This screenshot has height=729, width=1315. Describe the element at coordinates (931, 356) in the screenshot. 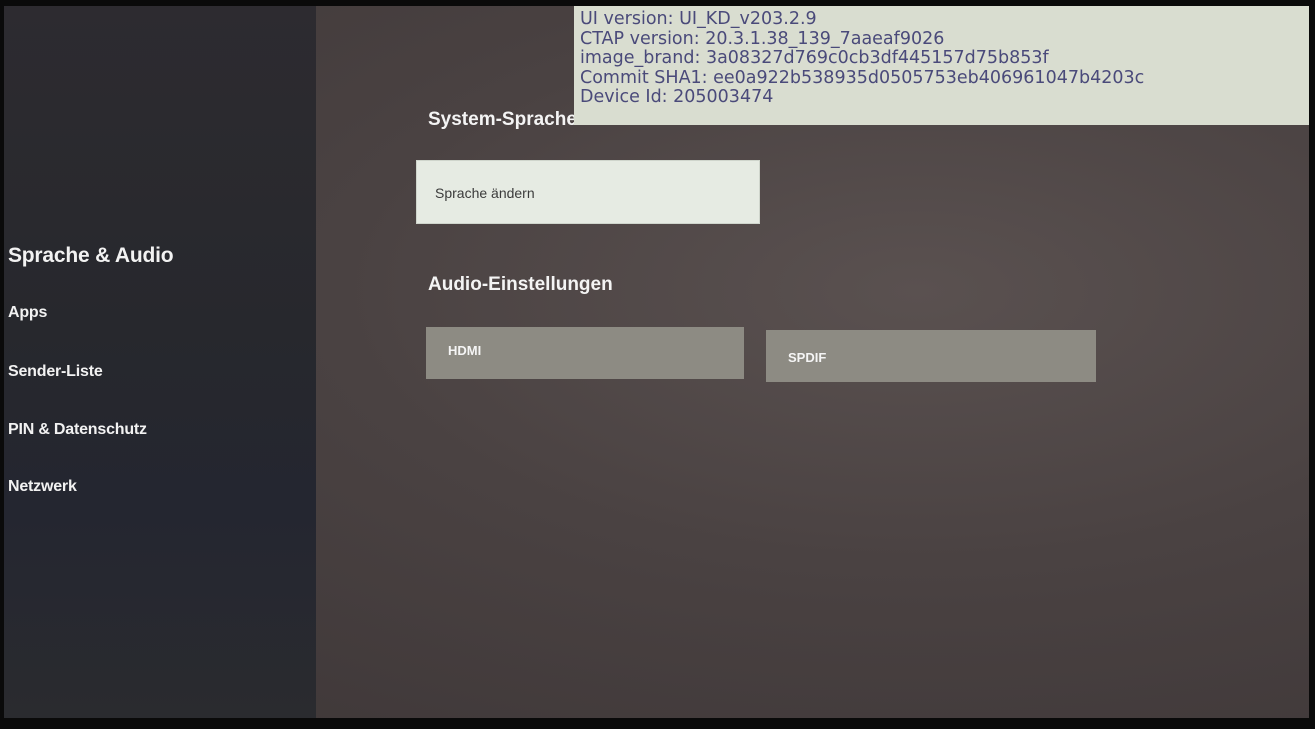

I see `spdif-button: SPDIF` at that location.